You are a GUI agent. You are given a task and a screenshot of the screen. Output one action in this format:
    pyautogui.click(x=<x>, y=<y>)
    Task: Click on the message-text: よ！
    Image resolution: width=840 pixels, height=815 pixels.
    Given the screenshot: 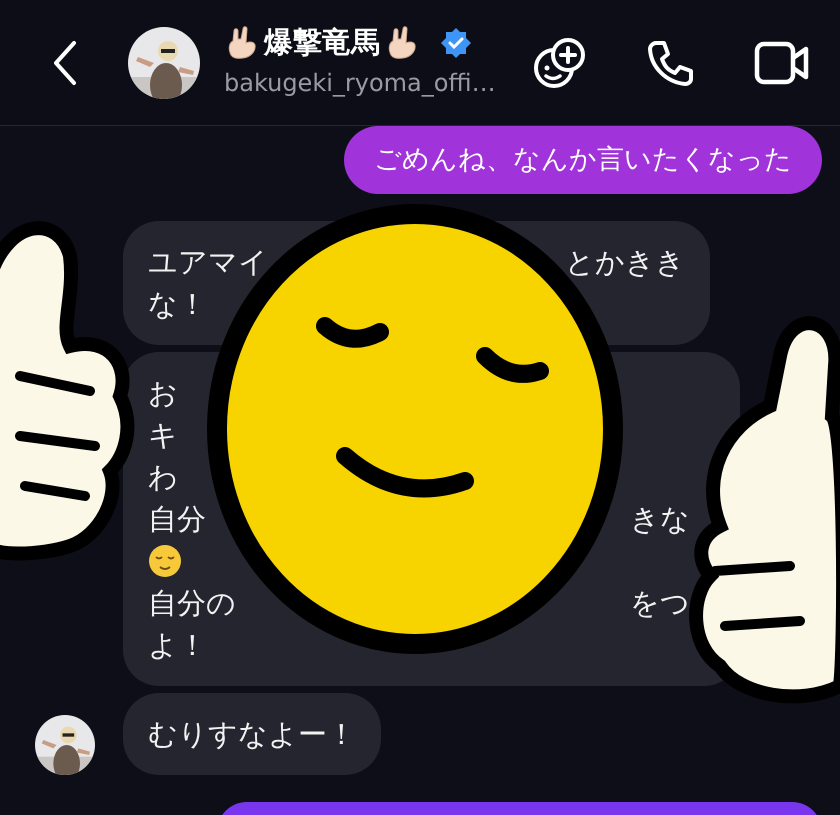 What is the action you would take?
    pyautogui.click(x=177, y=645)
    